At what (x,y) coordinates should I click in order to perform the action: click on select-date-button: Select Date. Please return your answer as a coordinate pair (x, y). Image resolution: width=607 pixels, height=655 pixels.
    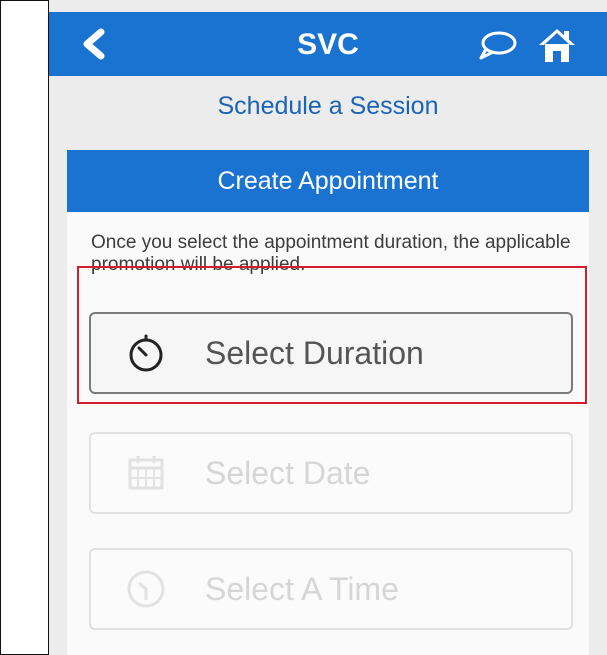
    Looking at the image, I should click on (331, 473).